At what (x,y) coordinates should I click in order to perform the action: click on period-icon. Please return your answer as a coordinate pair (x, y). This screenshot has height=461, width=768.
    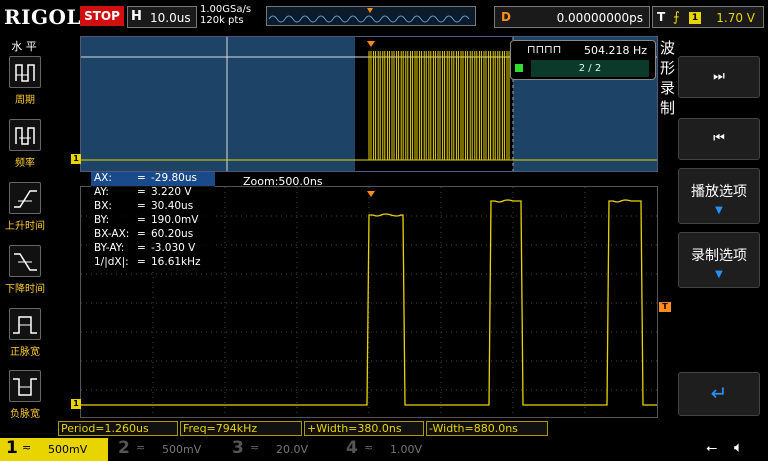
    Looking at the image, I should click on (25, 72).